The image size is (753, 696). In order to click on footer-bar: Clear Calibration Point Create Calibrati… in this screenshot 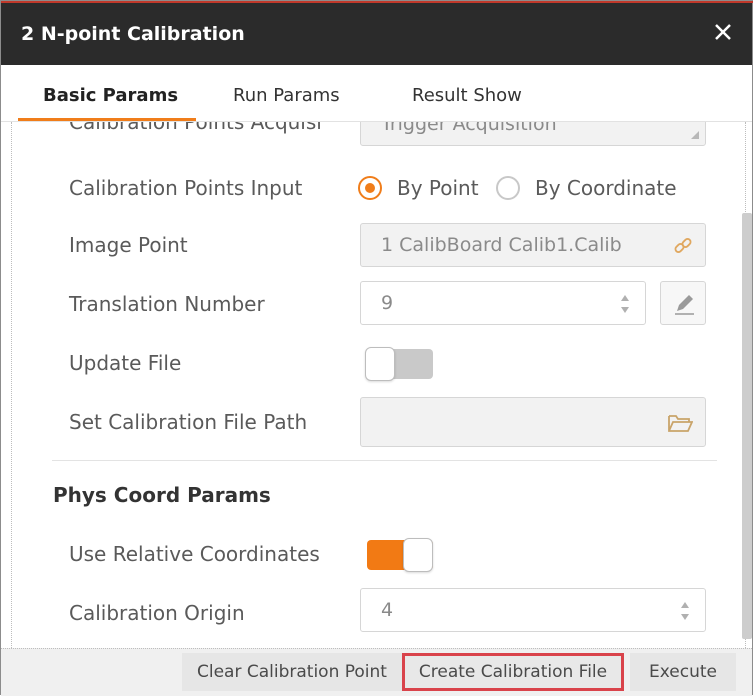, I will do `click(376, 672)`.